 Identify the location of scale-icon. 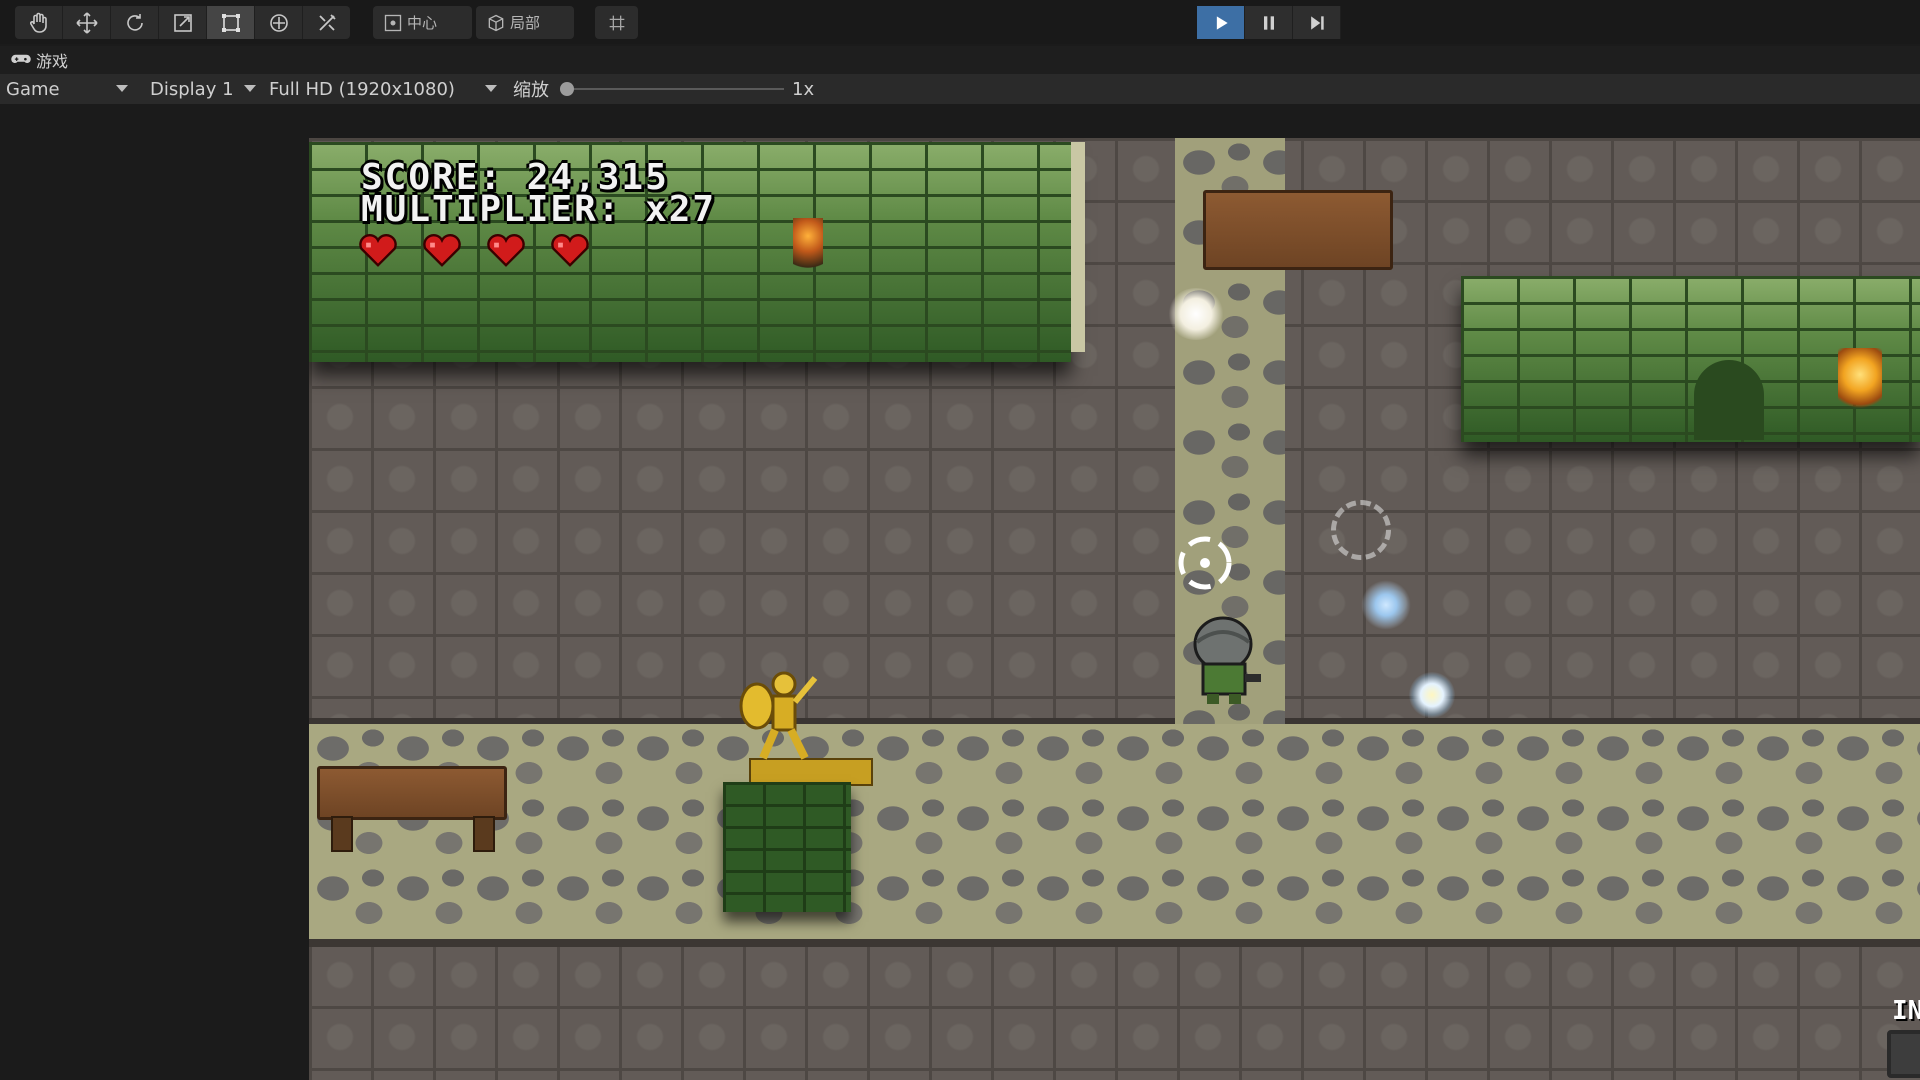
(182, 22).